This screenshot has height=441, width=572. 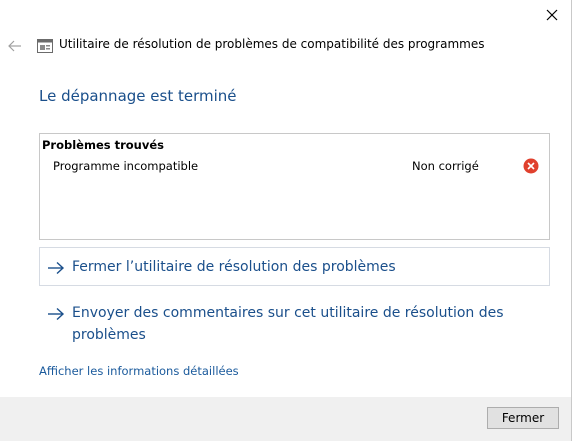 What do you see at coordinates (103, 145) in the screenshot?
I see `problems-found-title: Problèmes trouvés` at bounding box center [103, 145].